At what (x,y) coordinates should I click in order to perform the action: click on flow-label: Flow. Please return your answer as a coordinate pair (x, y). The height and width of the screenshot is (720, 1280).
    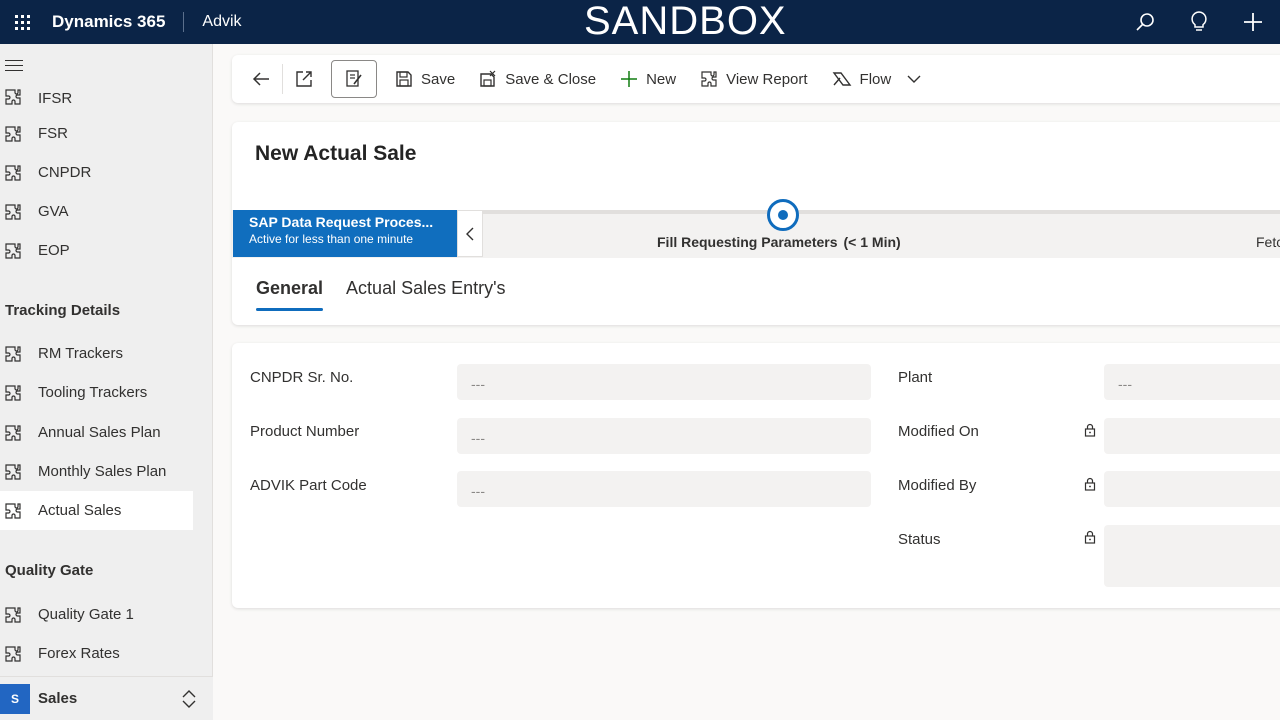
    Looking at the image, I should click on (875, 79).